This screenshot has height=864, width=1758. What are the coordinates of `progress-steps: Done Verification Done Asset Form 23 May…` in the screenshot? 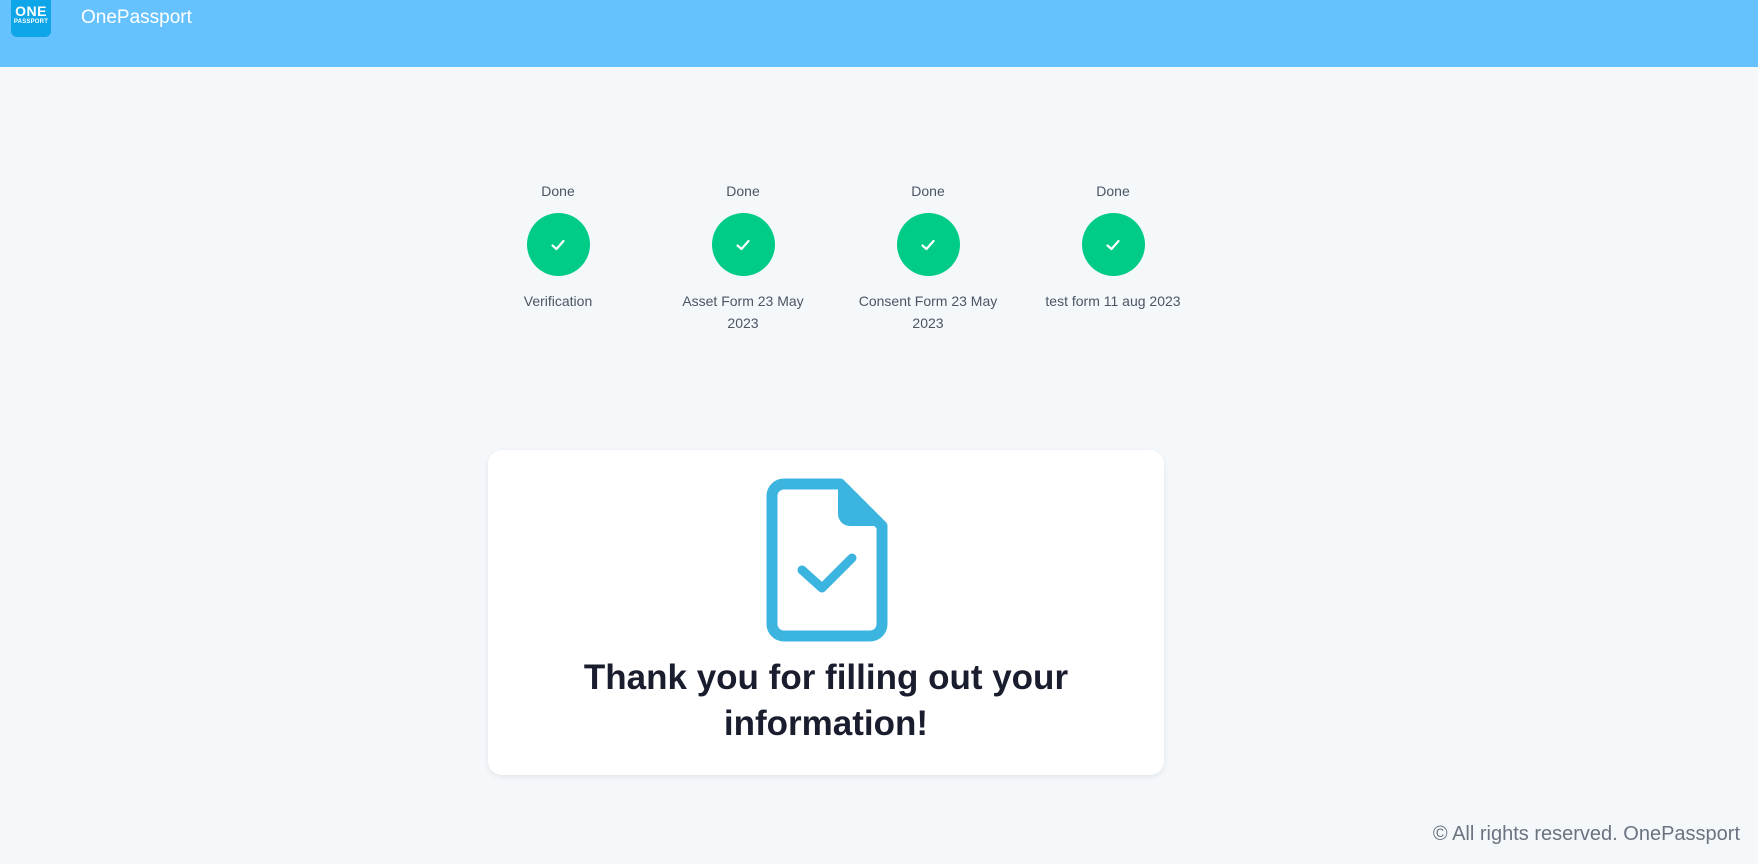 It's located at (858, 261).